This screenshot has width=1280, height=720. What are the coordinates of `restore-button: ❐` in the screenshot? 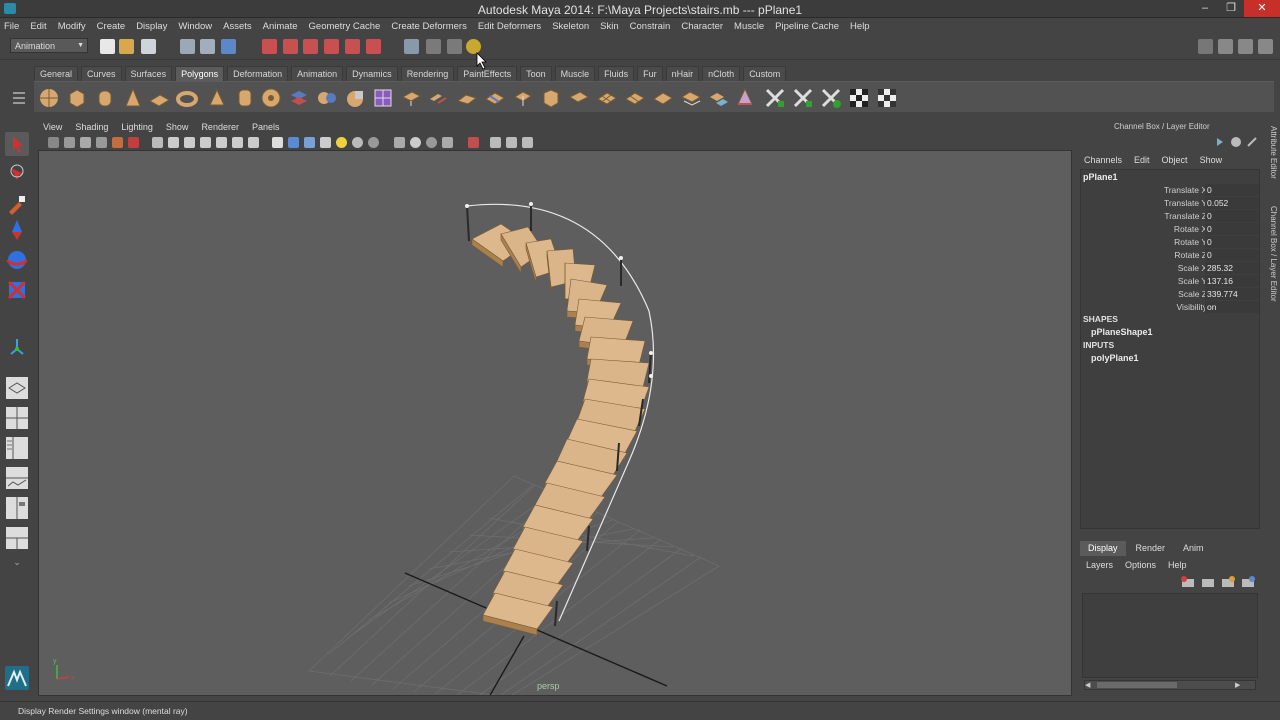 It's located at (1231, 8).